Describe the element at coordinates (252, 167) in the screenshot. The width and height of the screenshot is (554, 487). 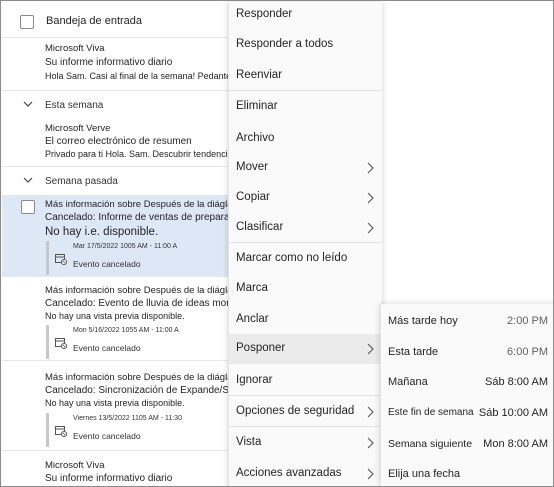
I see `menu-item-label: Mover` at that location.